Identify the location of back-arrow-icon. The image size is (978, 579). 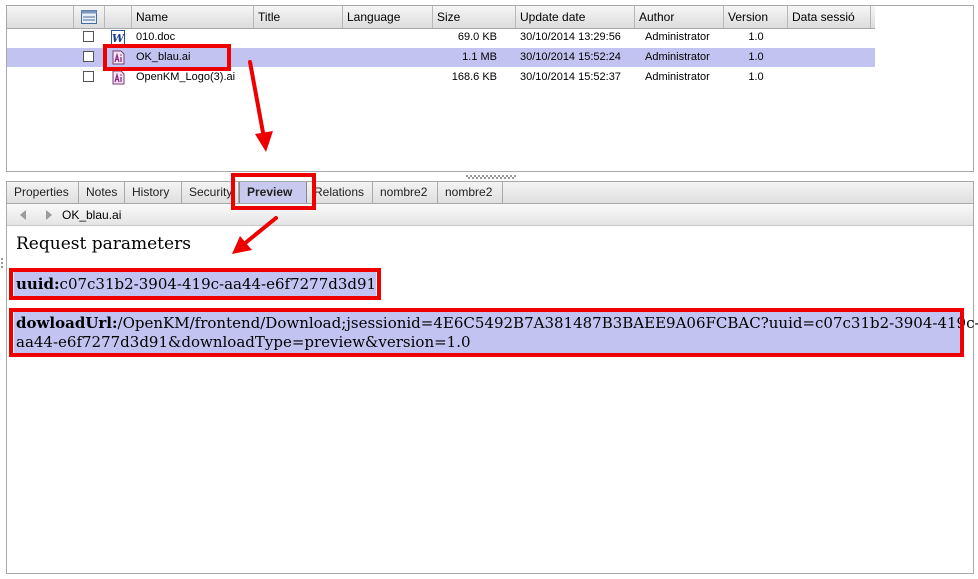
(23, 215).